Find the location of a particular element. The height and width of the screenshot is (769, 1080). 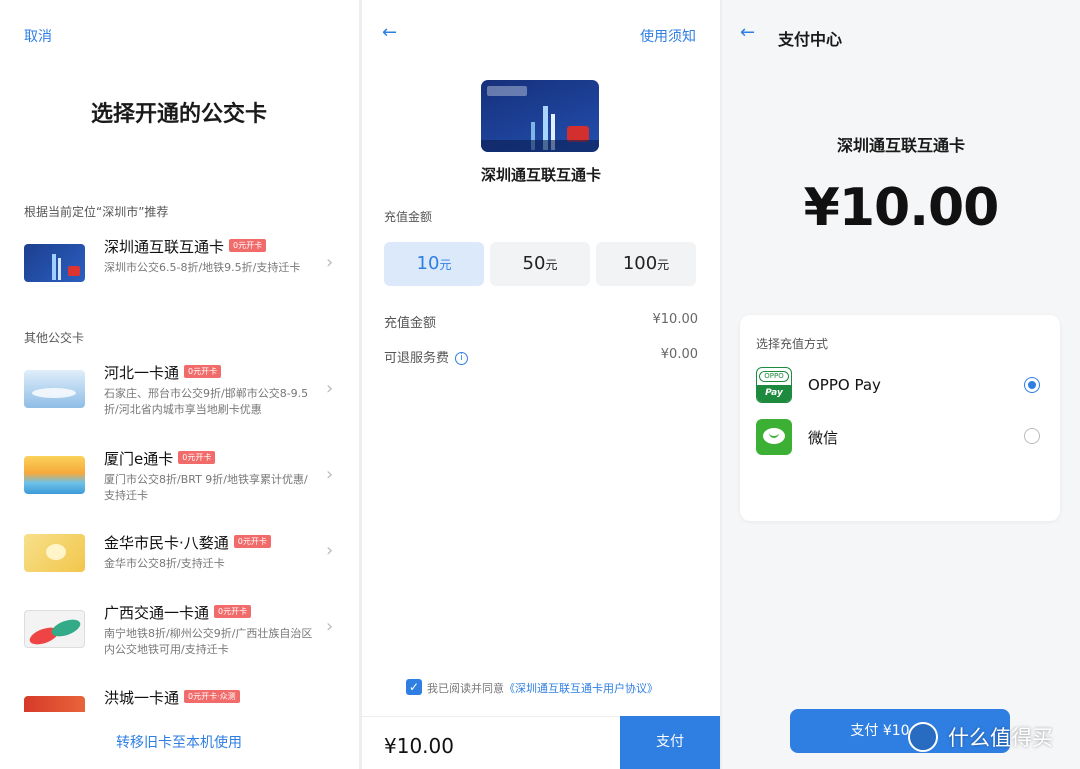

row-value: ¥0.00 is located at coordinates (679, 354).